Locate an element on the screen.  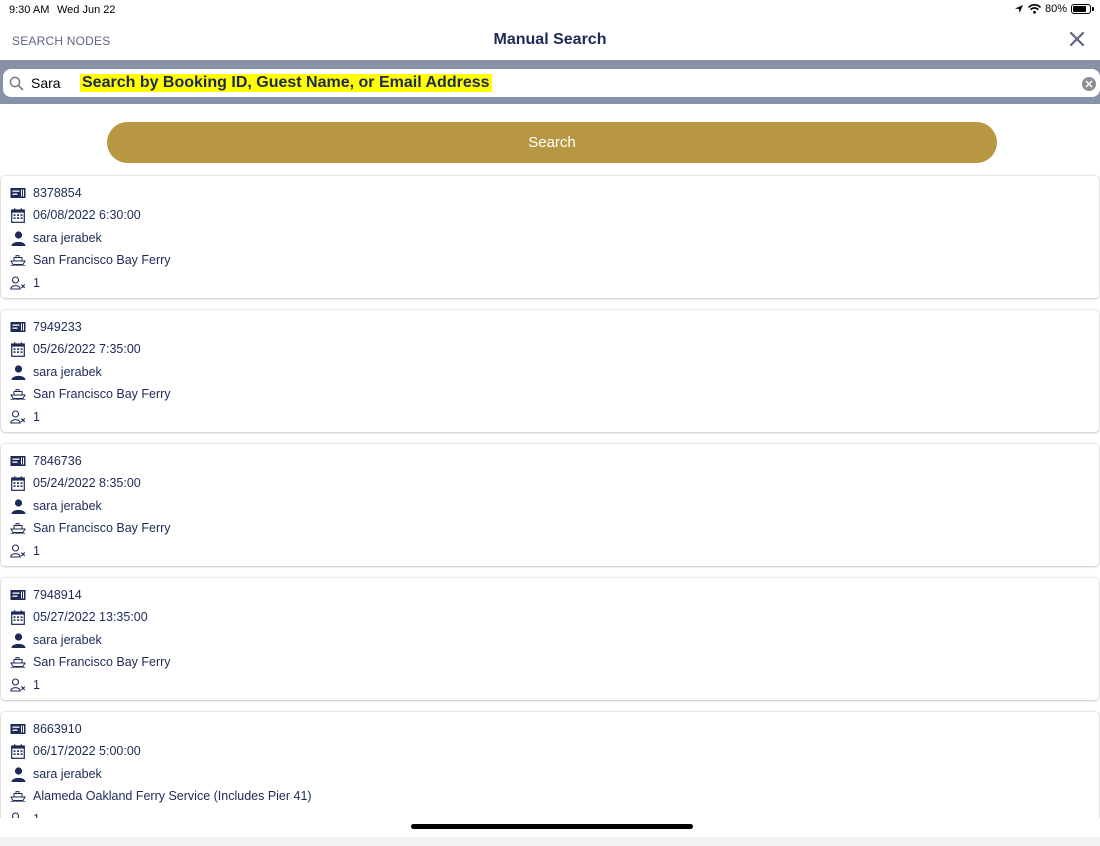
clear-search-icon is located at coordinates (1089, 84).